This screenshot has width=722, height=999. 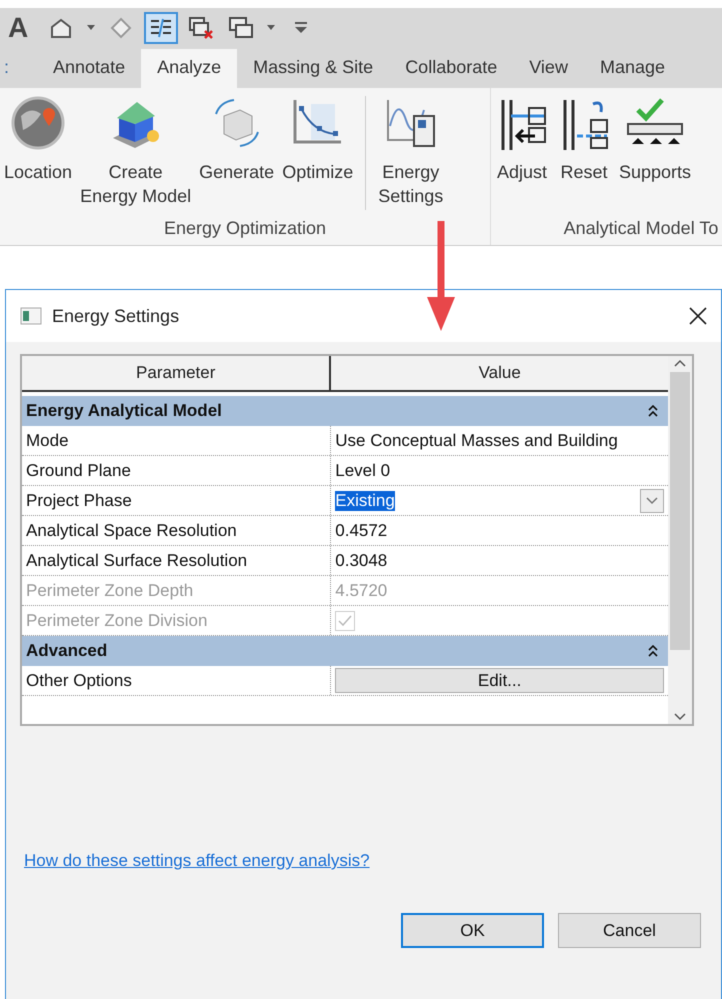 What do you see at coordinates (698, 316) in the screenshot?
I see `close-icon` at bounding box center [698, 316].